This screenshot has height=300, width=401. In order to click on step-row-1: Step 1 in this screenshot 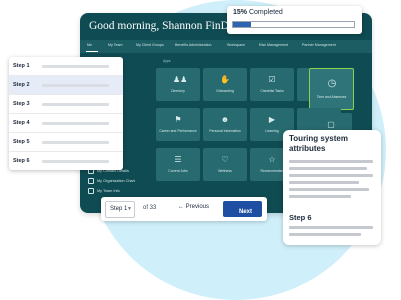, I will do `click(66, 66)`.